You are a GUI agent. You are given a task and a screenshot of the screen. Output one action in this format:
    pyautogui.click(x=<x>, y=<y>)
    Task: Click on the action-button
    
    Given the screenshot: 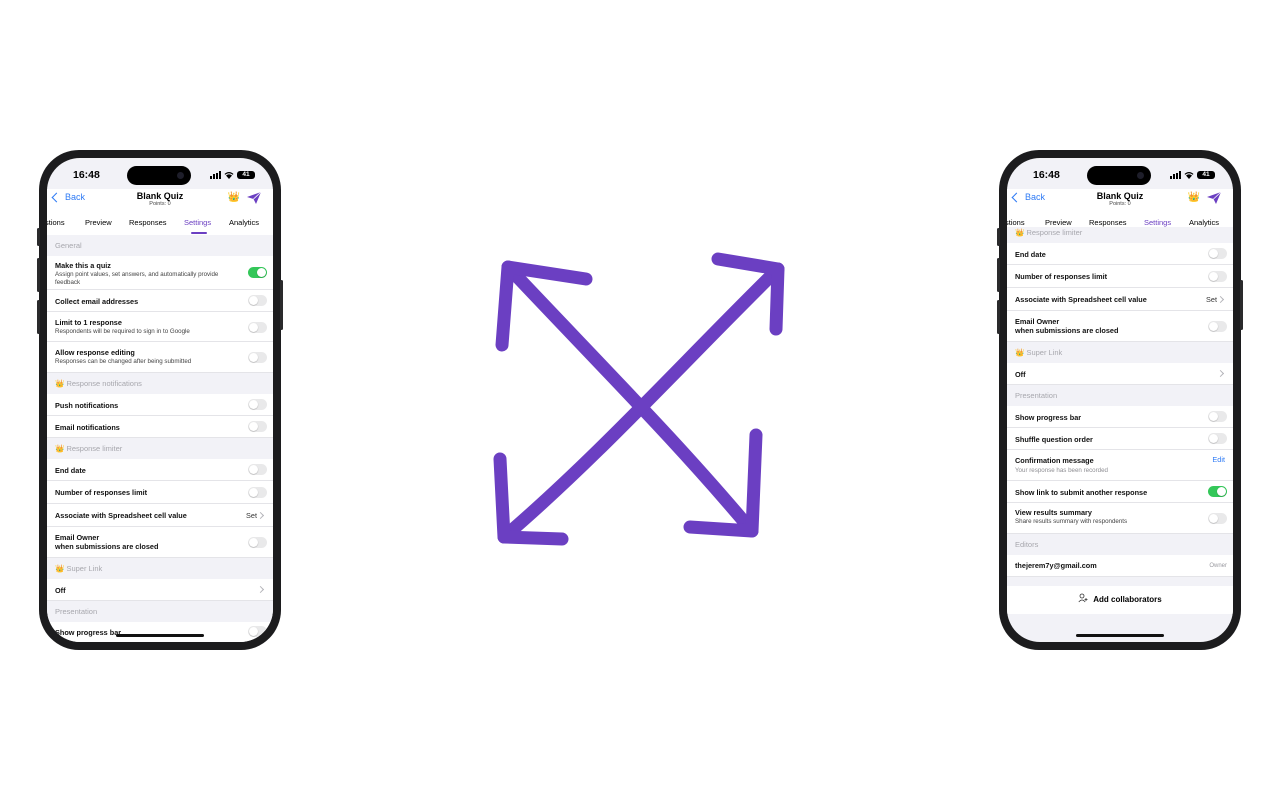 What is the action you would take?
    pyautogui.click(x=38, y=237)
    